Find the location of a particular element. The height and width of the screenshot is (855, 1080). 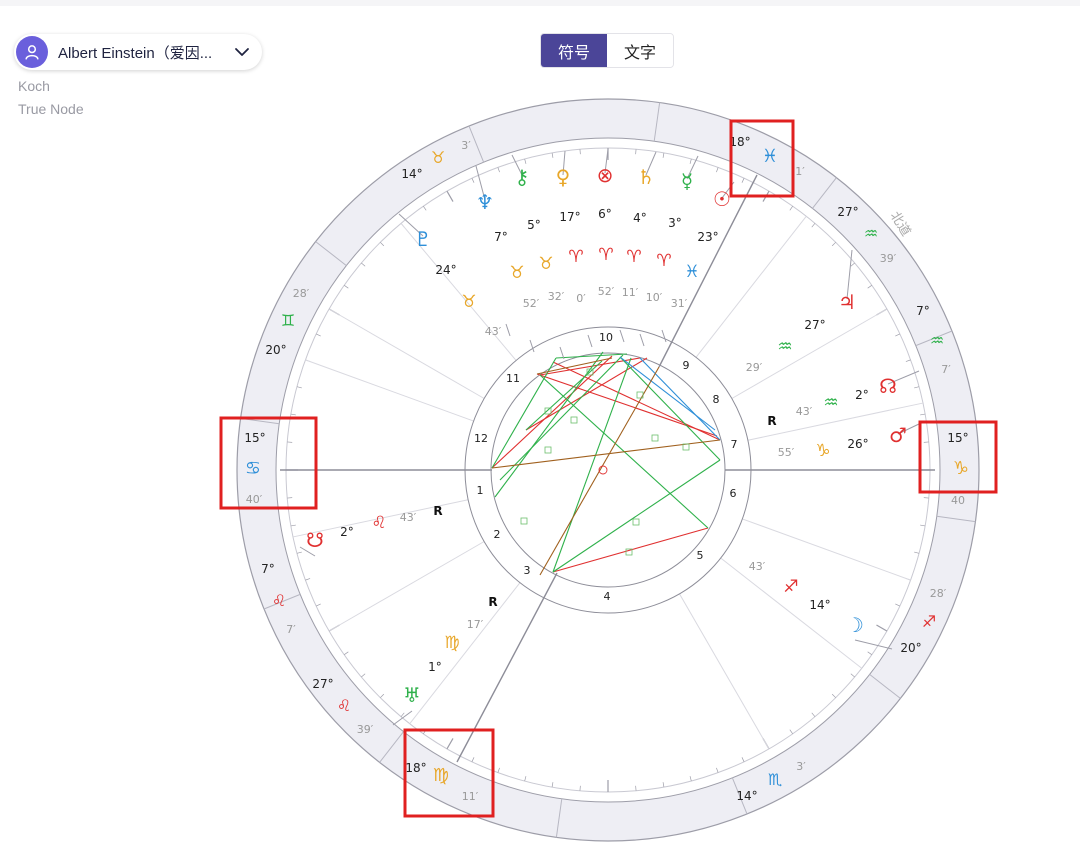

planet-degree: 14° is located at coordinates (819, 605).